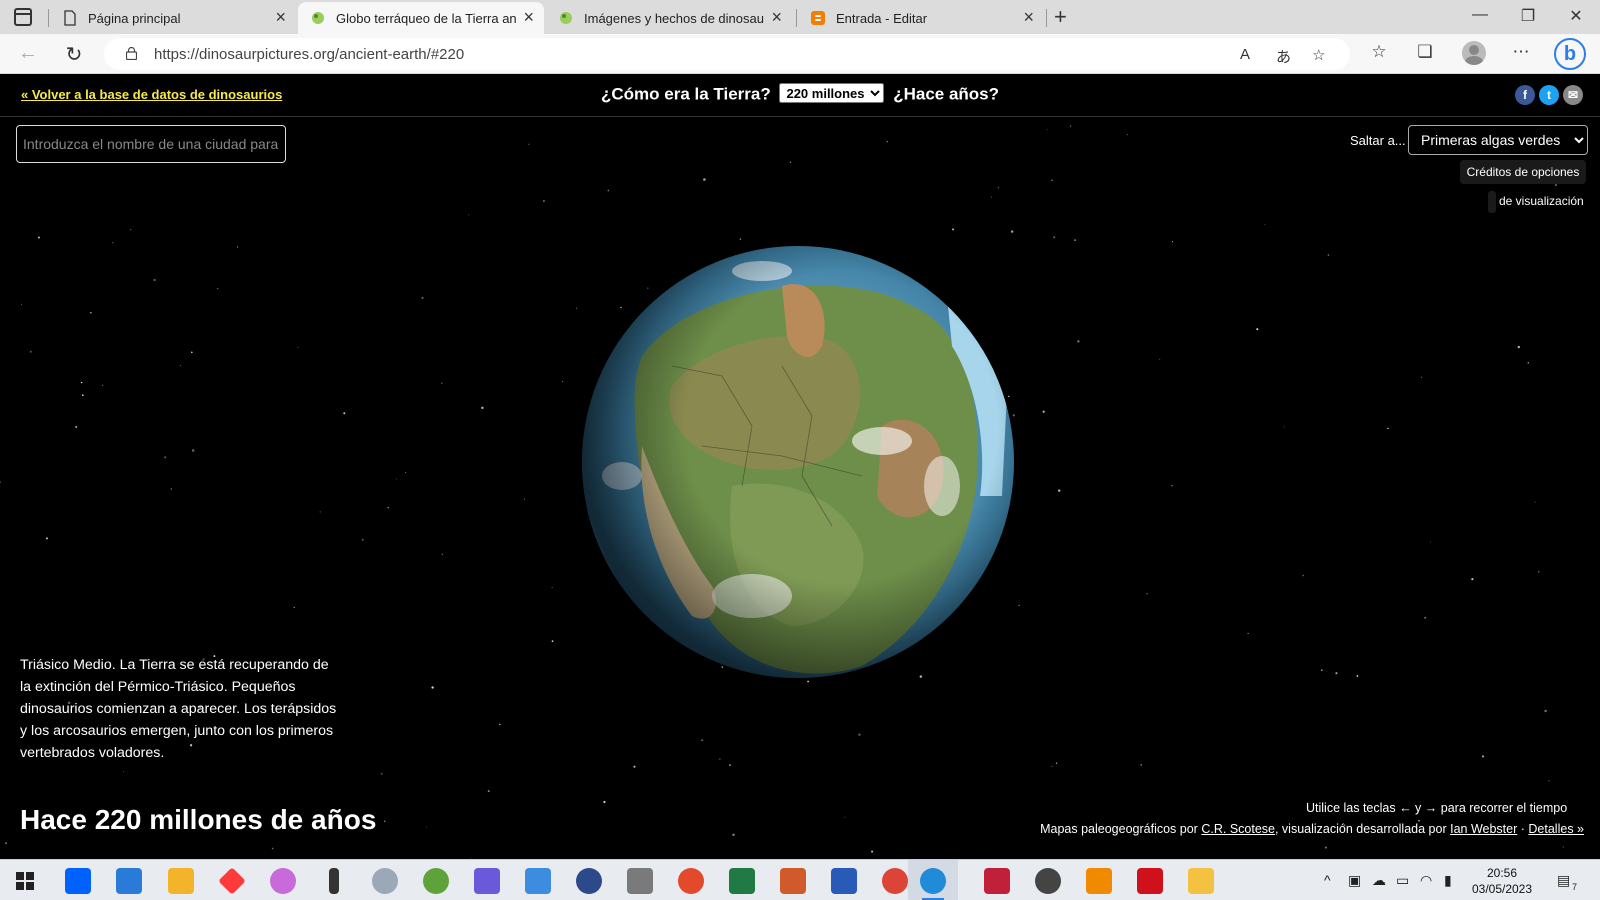 The width and height of the screenshot is (1600, 900). I want to click on bing-app-icon, so click(487, 881).